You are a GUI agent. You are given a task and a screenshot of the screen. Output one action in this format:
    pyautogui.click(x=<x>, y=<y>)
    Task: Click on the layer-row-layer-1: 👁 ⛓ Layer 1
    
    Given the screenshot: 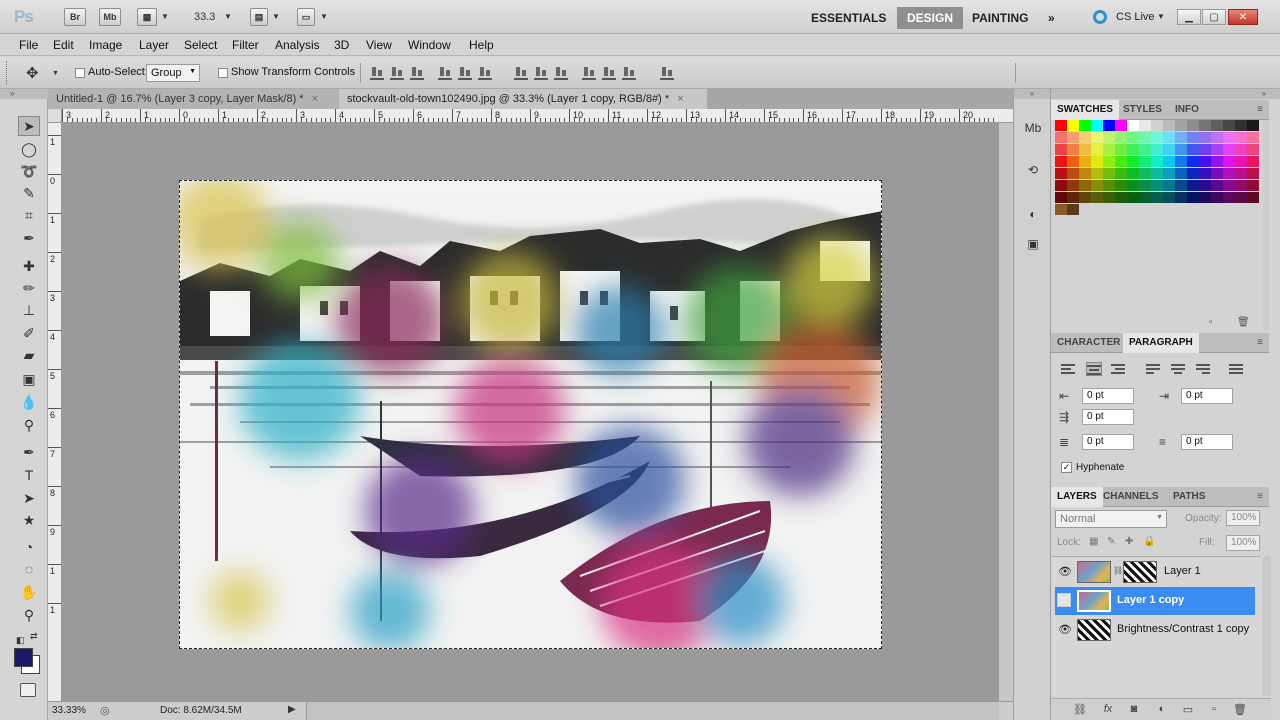 What is the action you would take?
    pyautogui.click(x=1155, y=572)
    